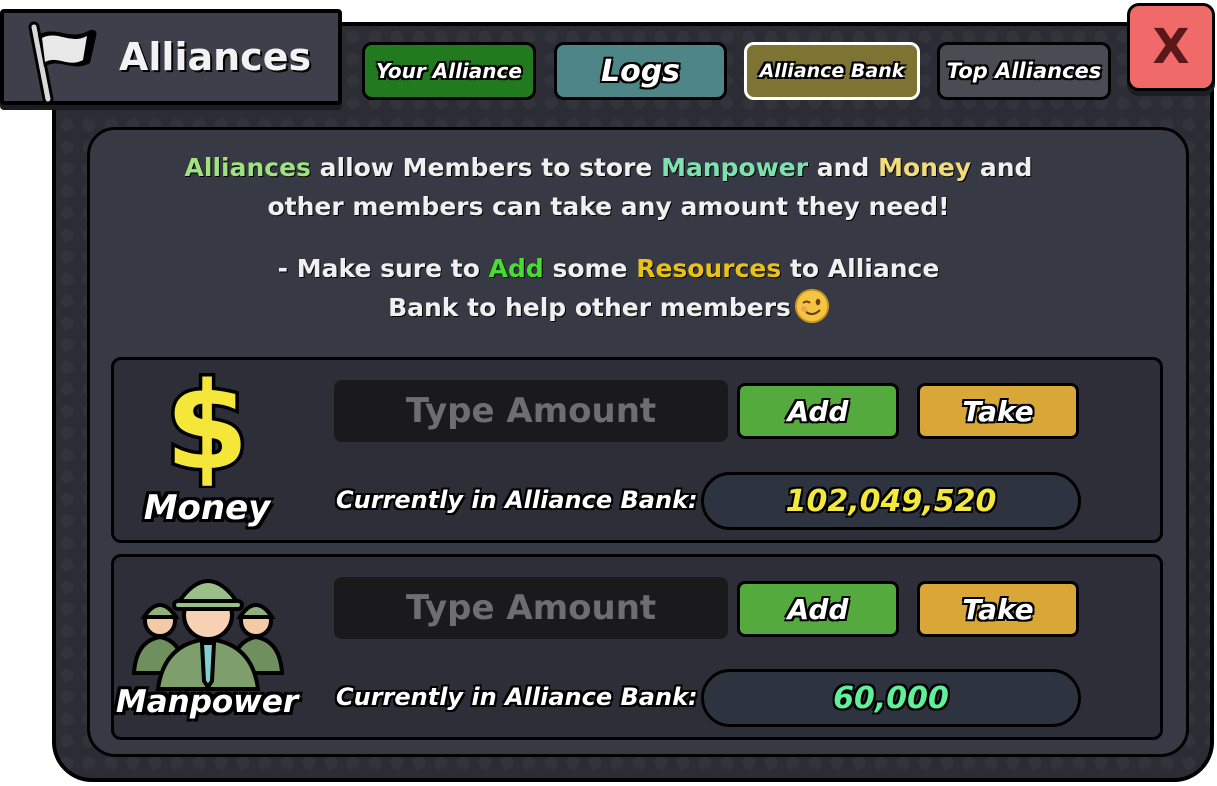  What do you see at coordinates (62, 62) in the screenshot?
I see `flag-icon` at bounding box center [62, 62].